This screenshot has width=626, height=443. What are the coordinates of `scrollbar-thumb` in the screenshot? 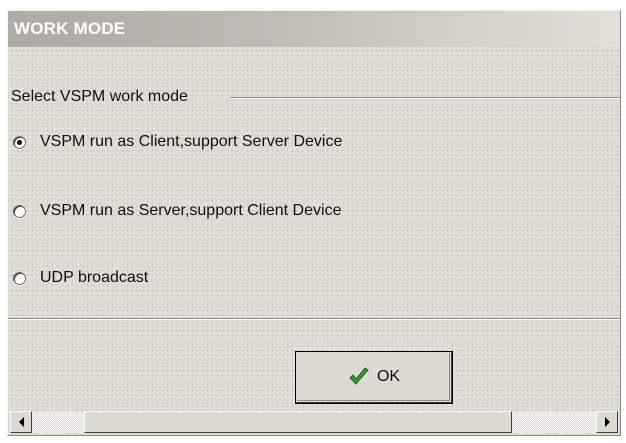 It's located at (298, 422).